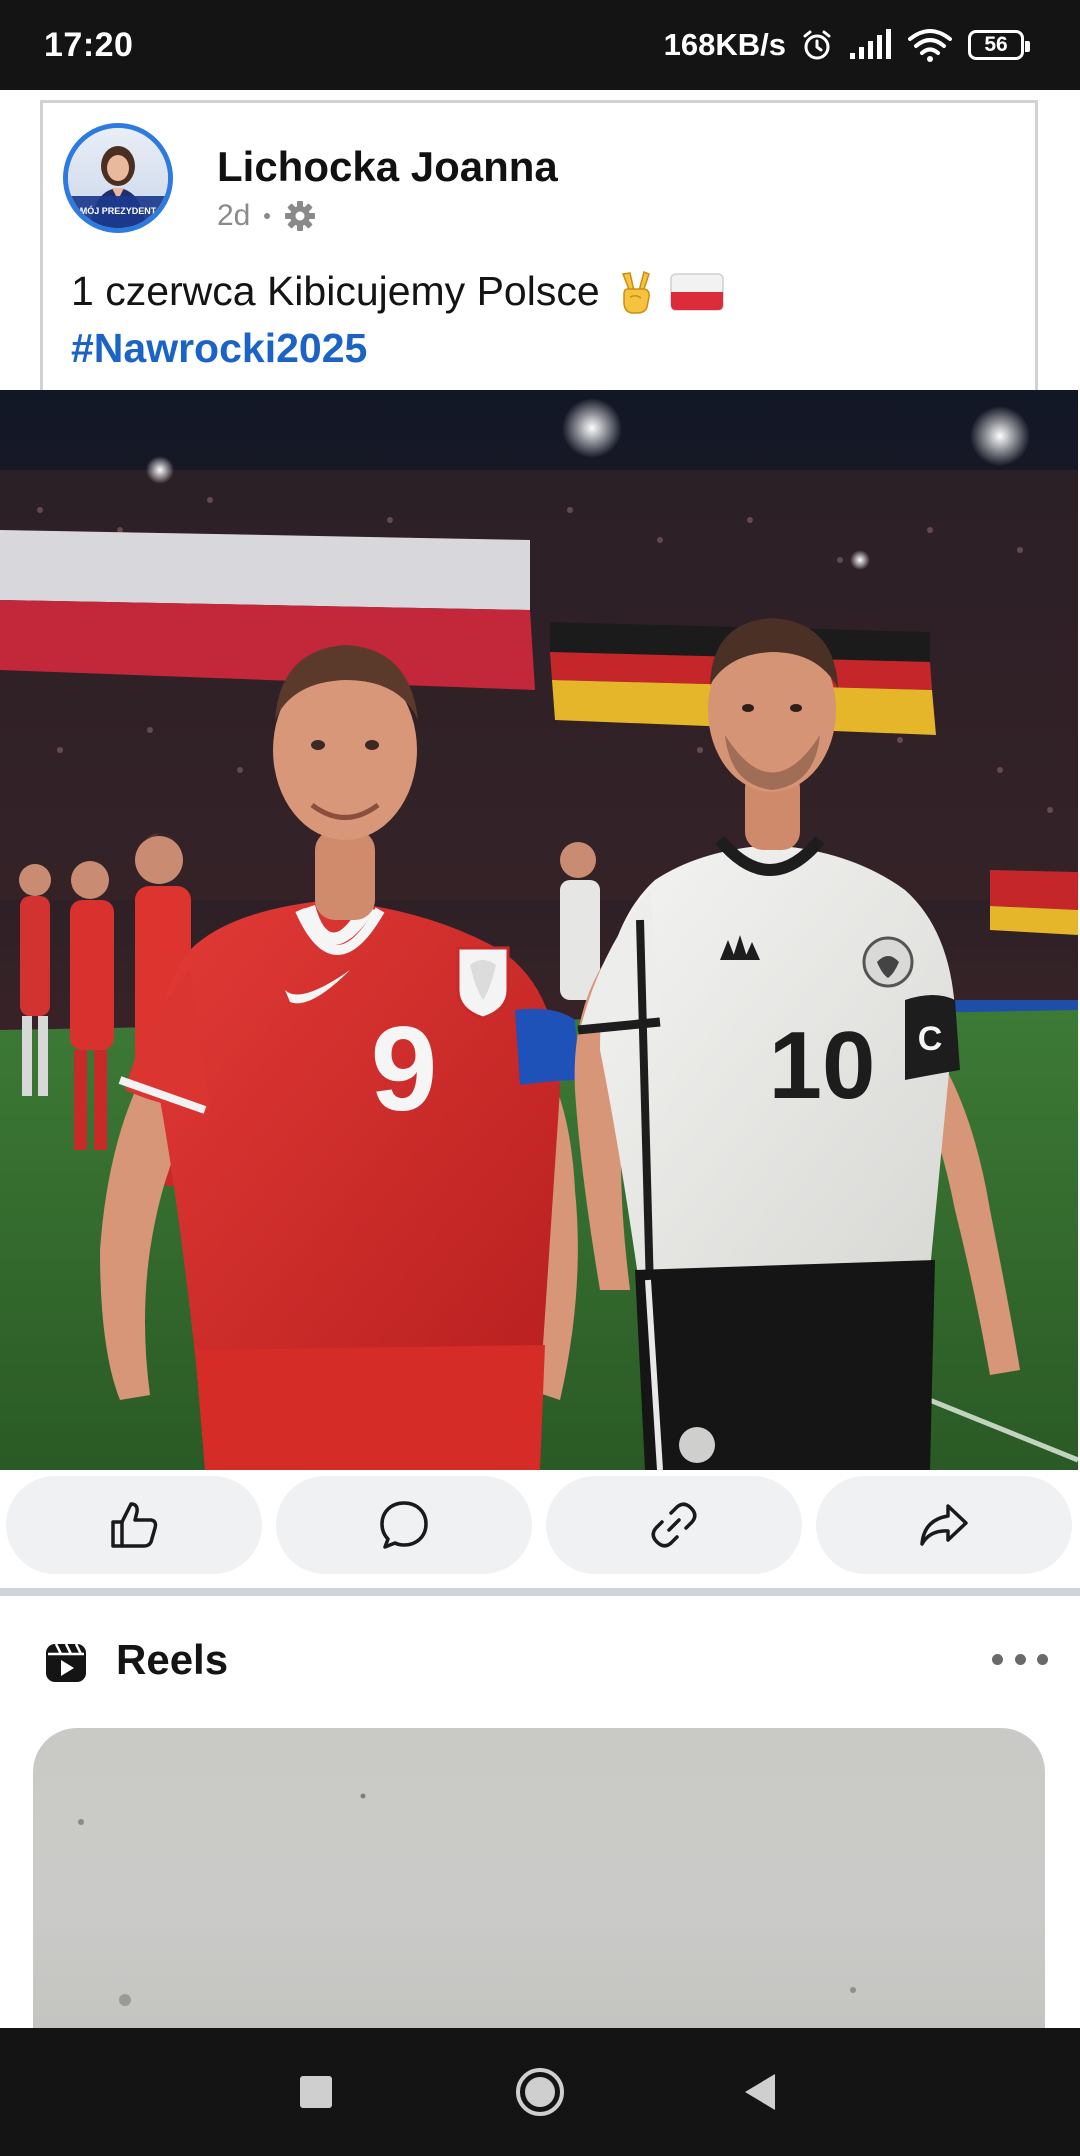 The width and height of the screenshot is (1080, 2156). I want to click on alarm-icon, so click(817, 45).